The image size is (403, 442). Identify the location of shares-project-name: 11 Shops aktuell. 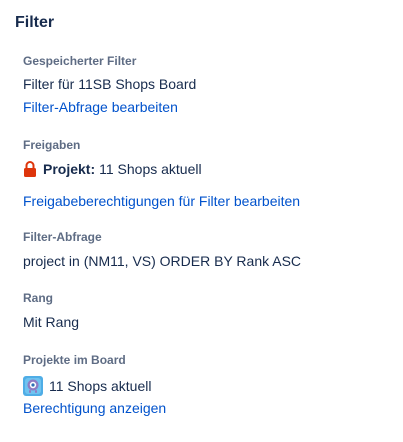
(150, 169).